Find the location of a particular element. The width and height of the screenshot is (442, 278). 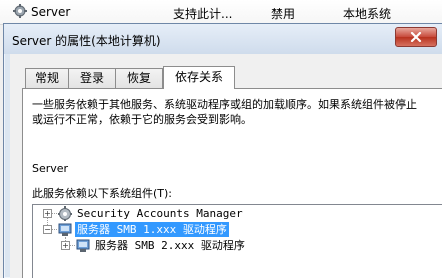

dialog-title: Server 的属性(本地计算机) is located at coordinates (86, 41).